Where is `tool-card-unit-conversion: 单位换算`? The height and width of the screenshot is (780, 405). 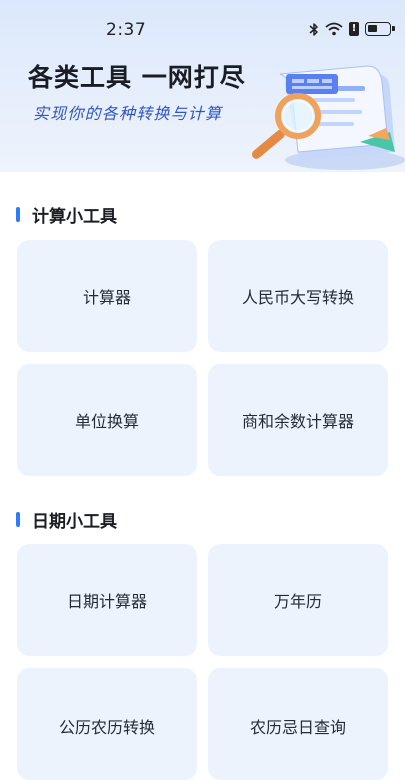 tool-card-unit-conversion: 单位换算 is located at coordinates (107, 420).